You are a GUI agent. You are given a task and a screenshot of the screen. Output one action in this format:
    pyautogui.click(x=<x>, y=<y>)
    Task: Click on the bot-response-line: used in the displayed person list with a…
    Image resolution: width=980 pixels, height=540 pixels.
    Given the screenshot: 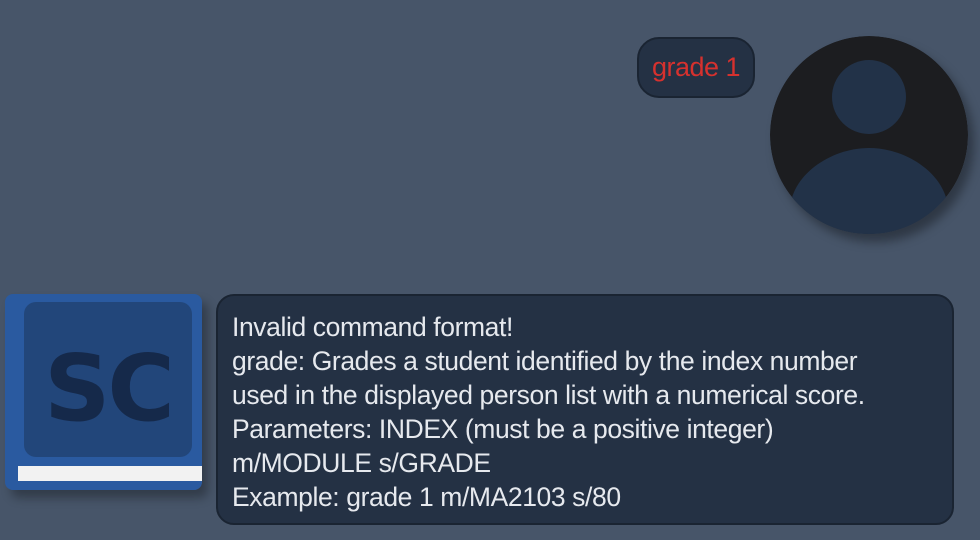 What is the action you would take?
    pyautogui.click(x=548, y=395)
    